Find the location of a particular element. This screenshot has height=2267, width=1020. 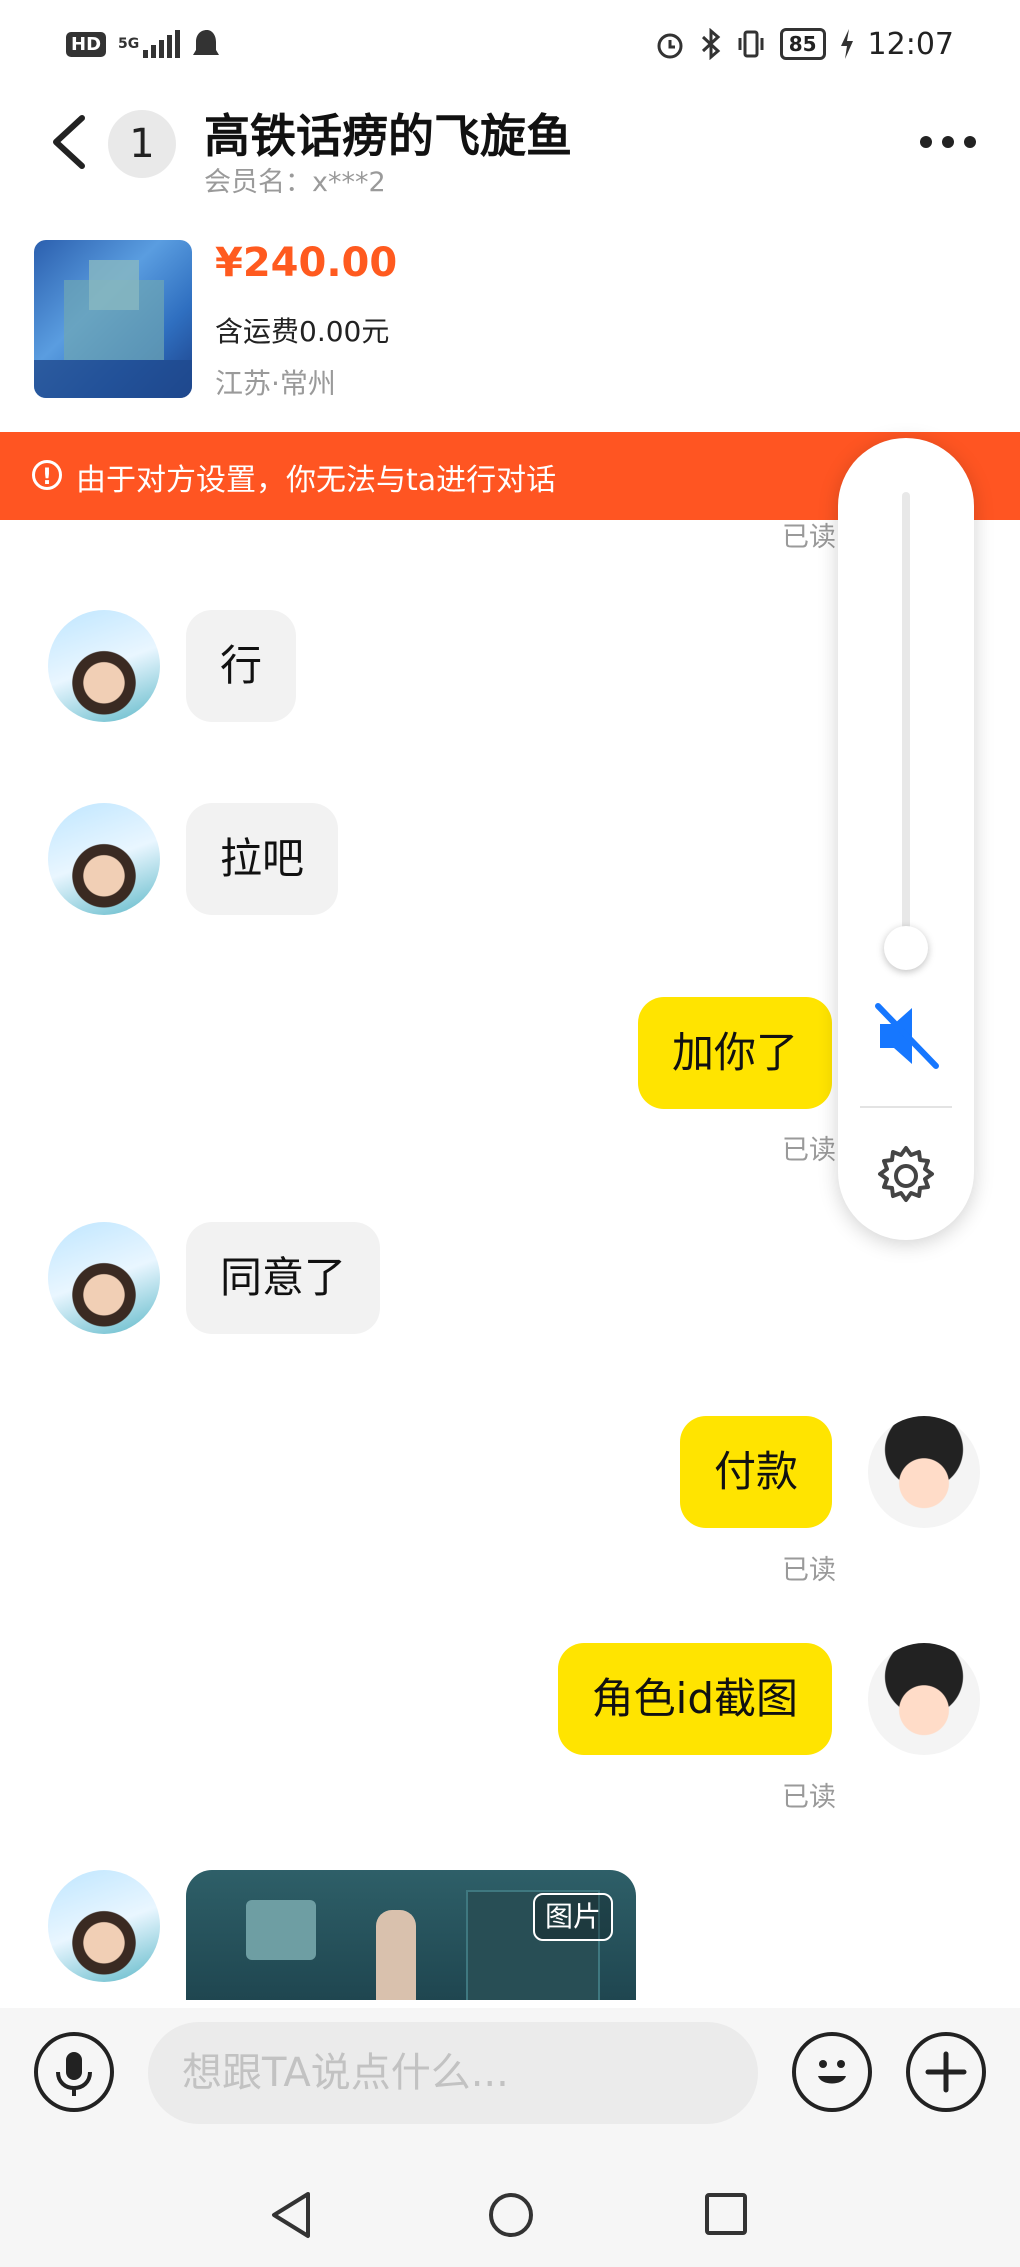

speaker-mute-icon is located at coordinates (907, 1036).